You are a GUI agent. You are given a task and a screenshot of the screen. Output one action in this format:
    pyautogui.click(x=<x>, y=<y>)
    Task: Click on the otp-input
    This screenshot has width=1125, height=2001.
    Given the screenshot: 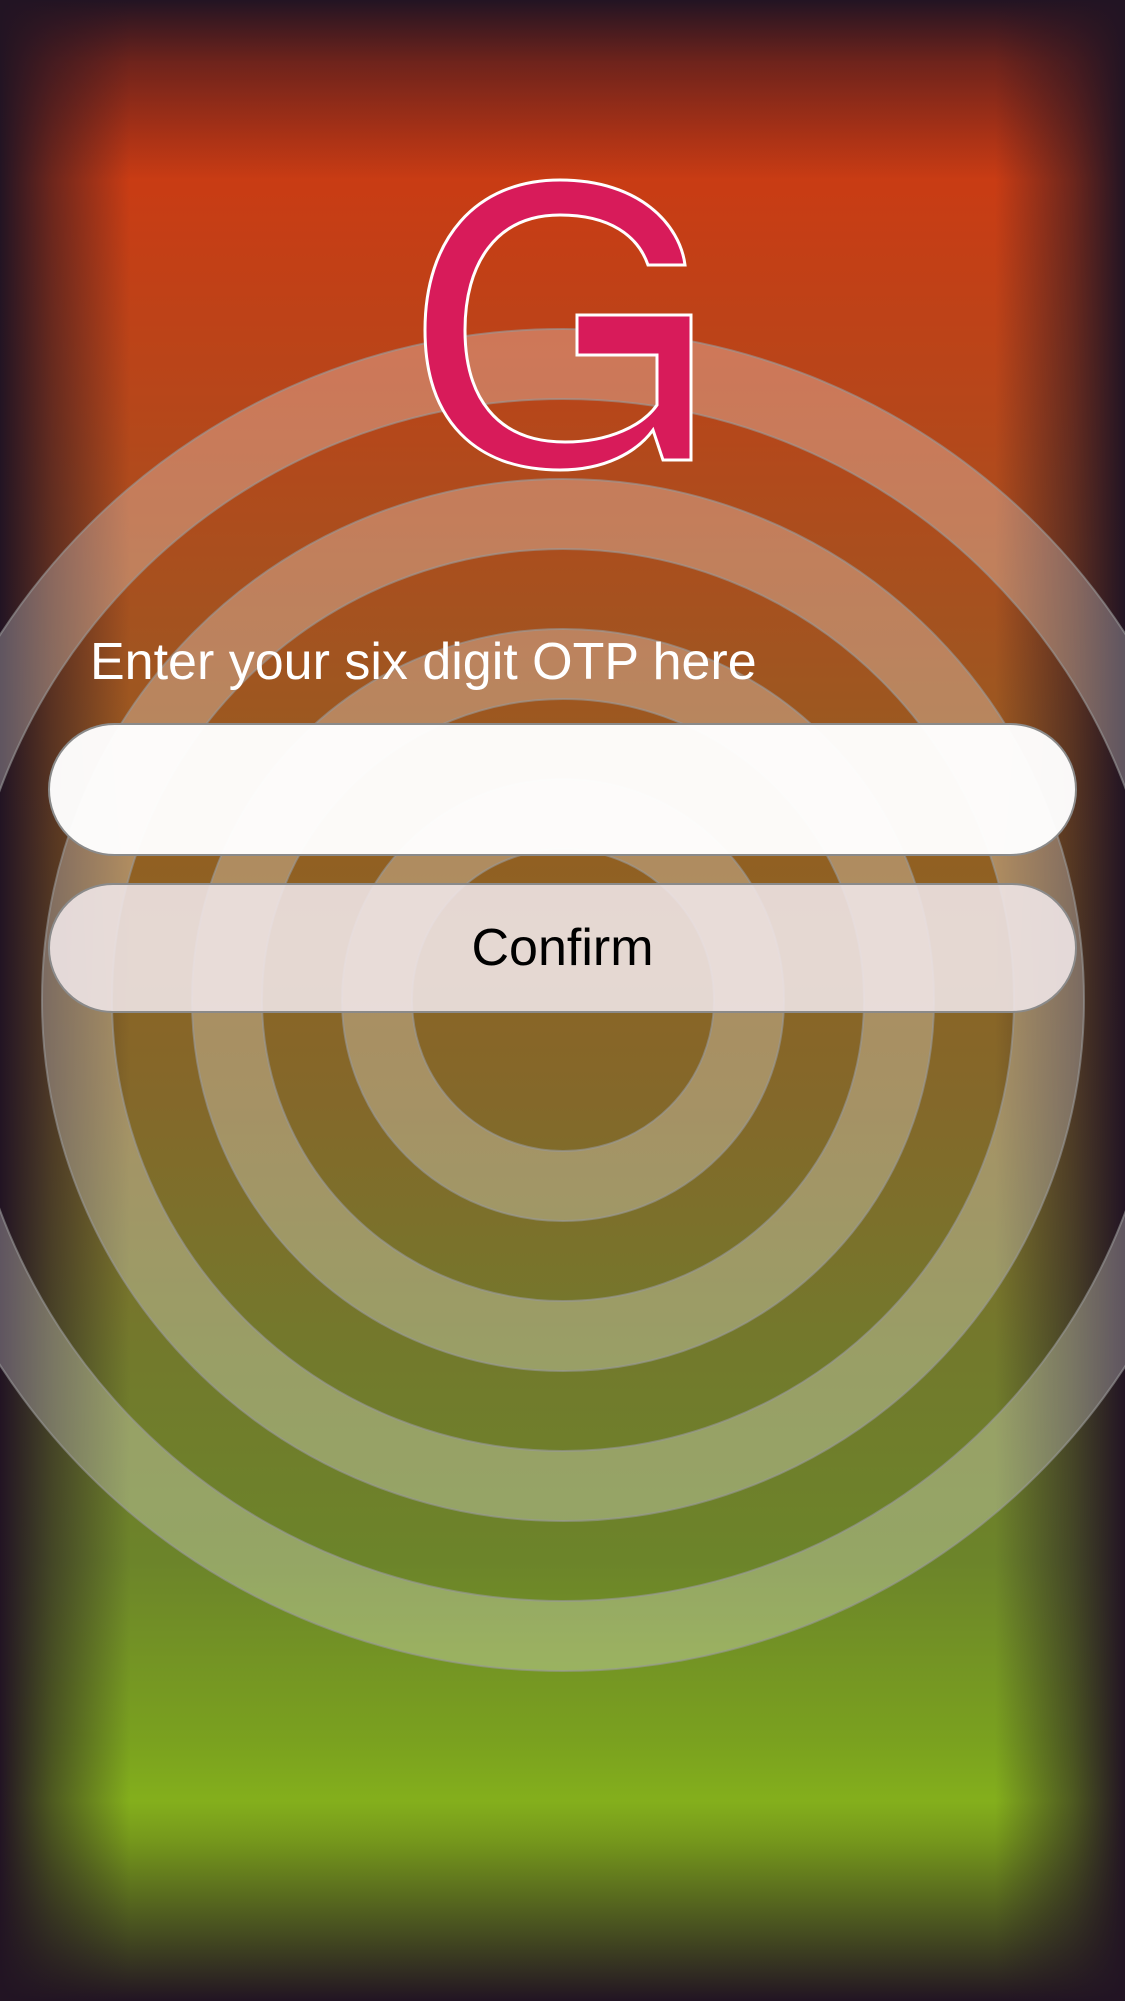 What is the action you would take?
    pyautogui.click(x=562, y=789)
    